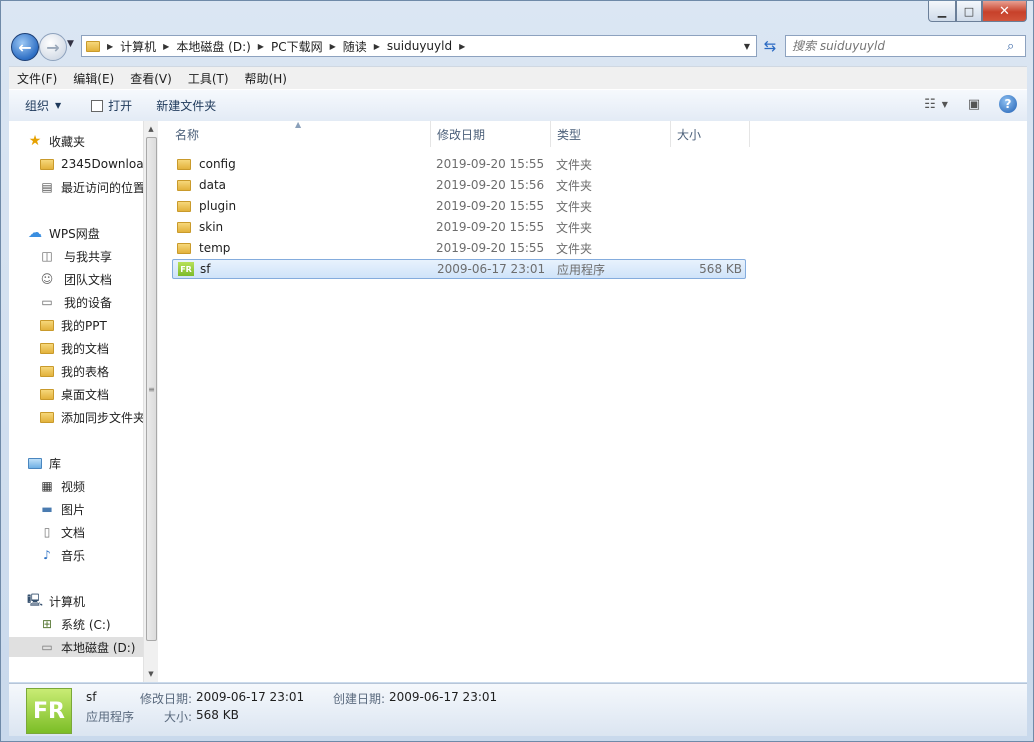 This screenshot has height=742, width=1034. Describe the element at coordinates (720, 269) in the screenshot. I see `file-size: 568 KB` at that location.